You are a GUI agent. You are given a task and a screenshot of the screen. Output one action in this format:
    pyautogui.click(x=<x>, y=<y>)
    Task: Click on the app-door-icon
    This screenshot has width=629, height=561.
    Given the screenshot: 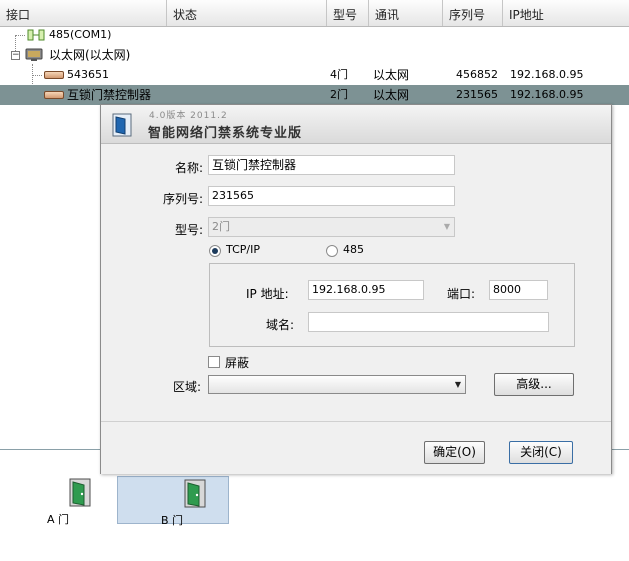 What is the action you would take?
    pyautogui.click(x=122, y=125)
    